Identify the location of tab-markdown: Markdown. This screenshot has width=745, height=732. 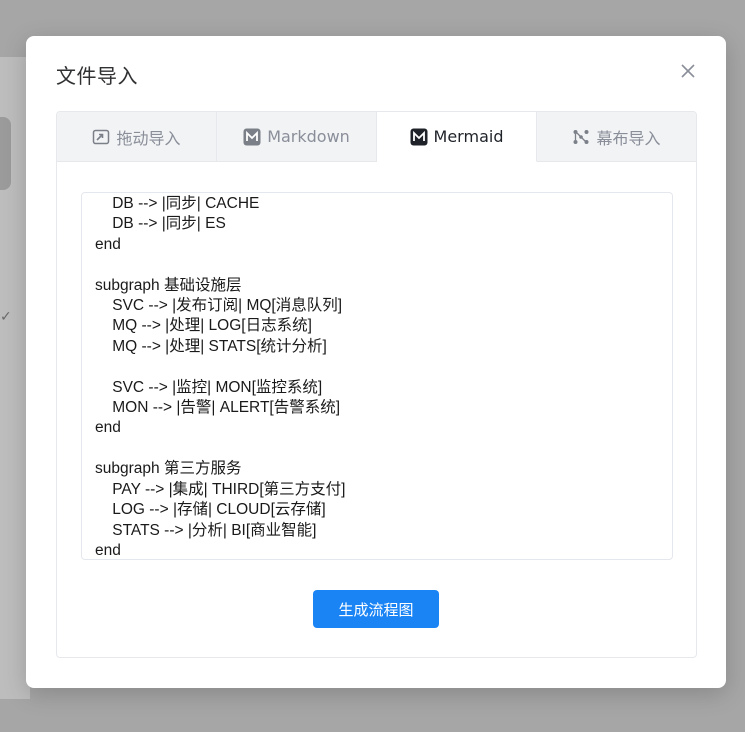
(297, 136).